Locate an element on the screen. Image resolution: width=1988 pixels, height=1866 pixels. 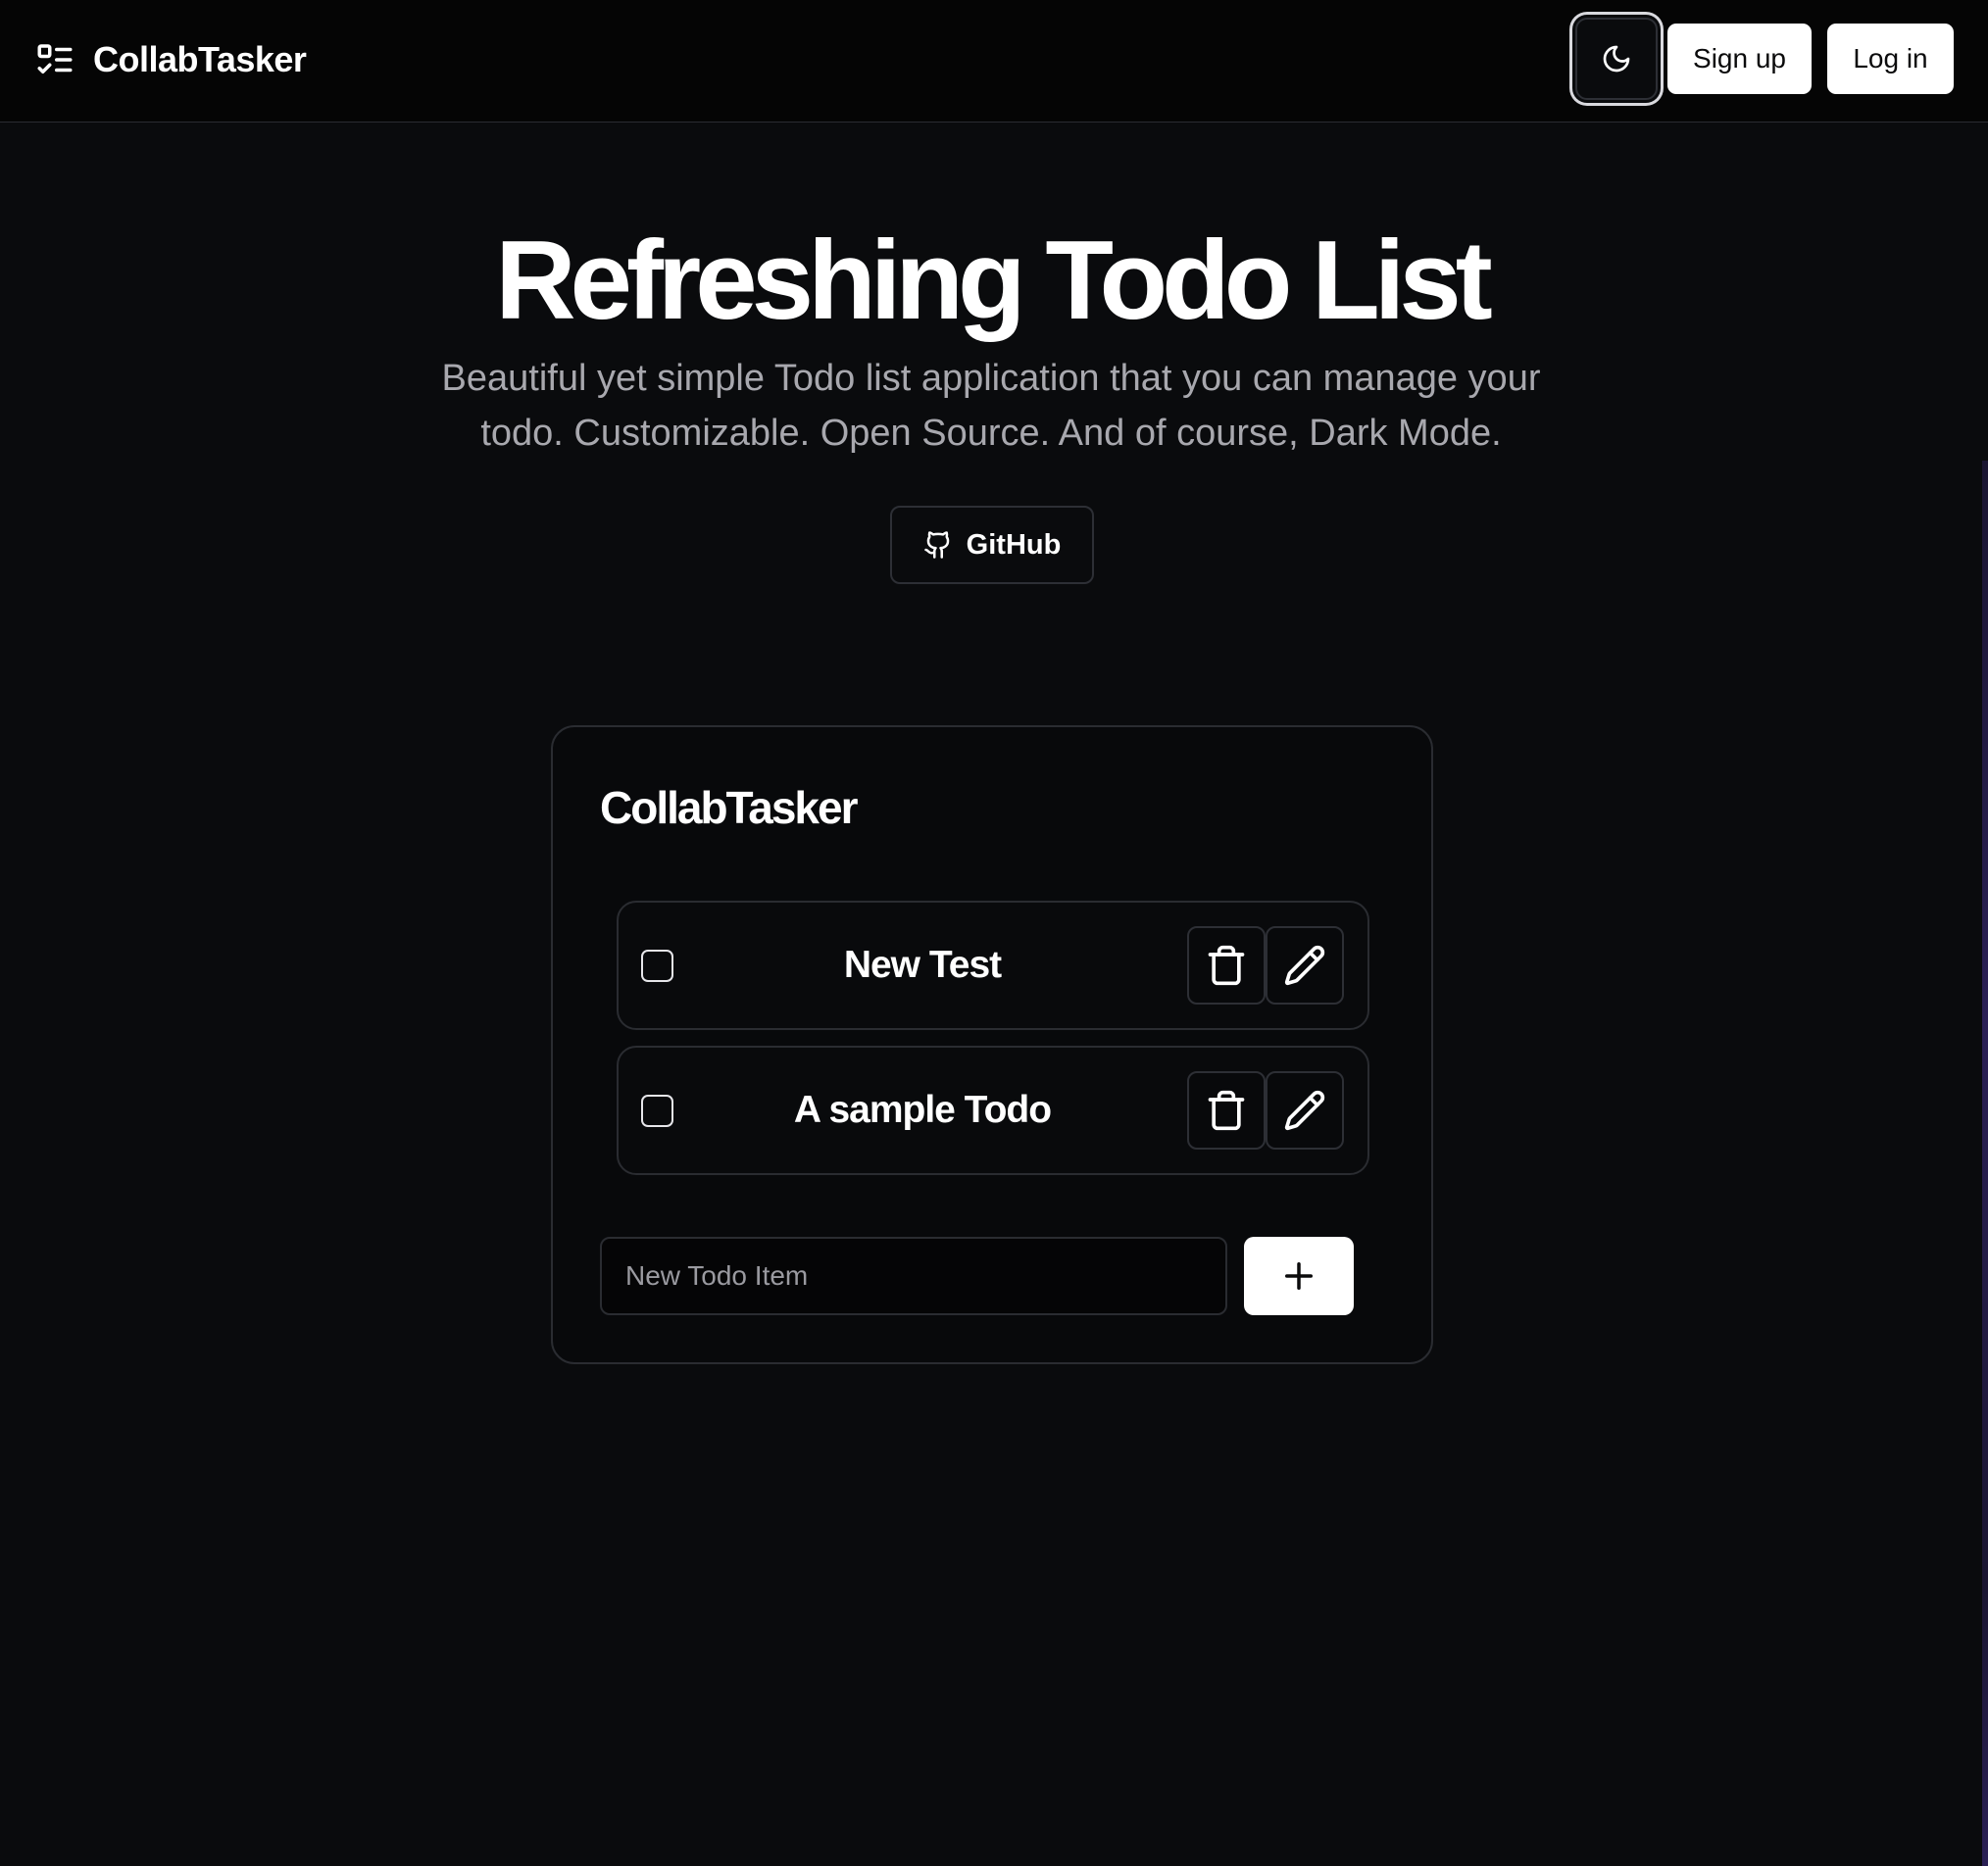
moon-icon is located at coordinates (1616, 59).